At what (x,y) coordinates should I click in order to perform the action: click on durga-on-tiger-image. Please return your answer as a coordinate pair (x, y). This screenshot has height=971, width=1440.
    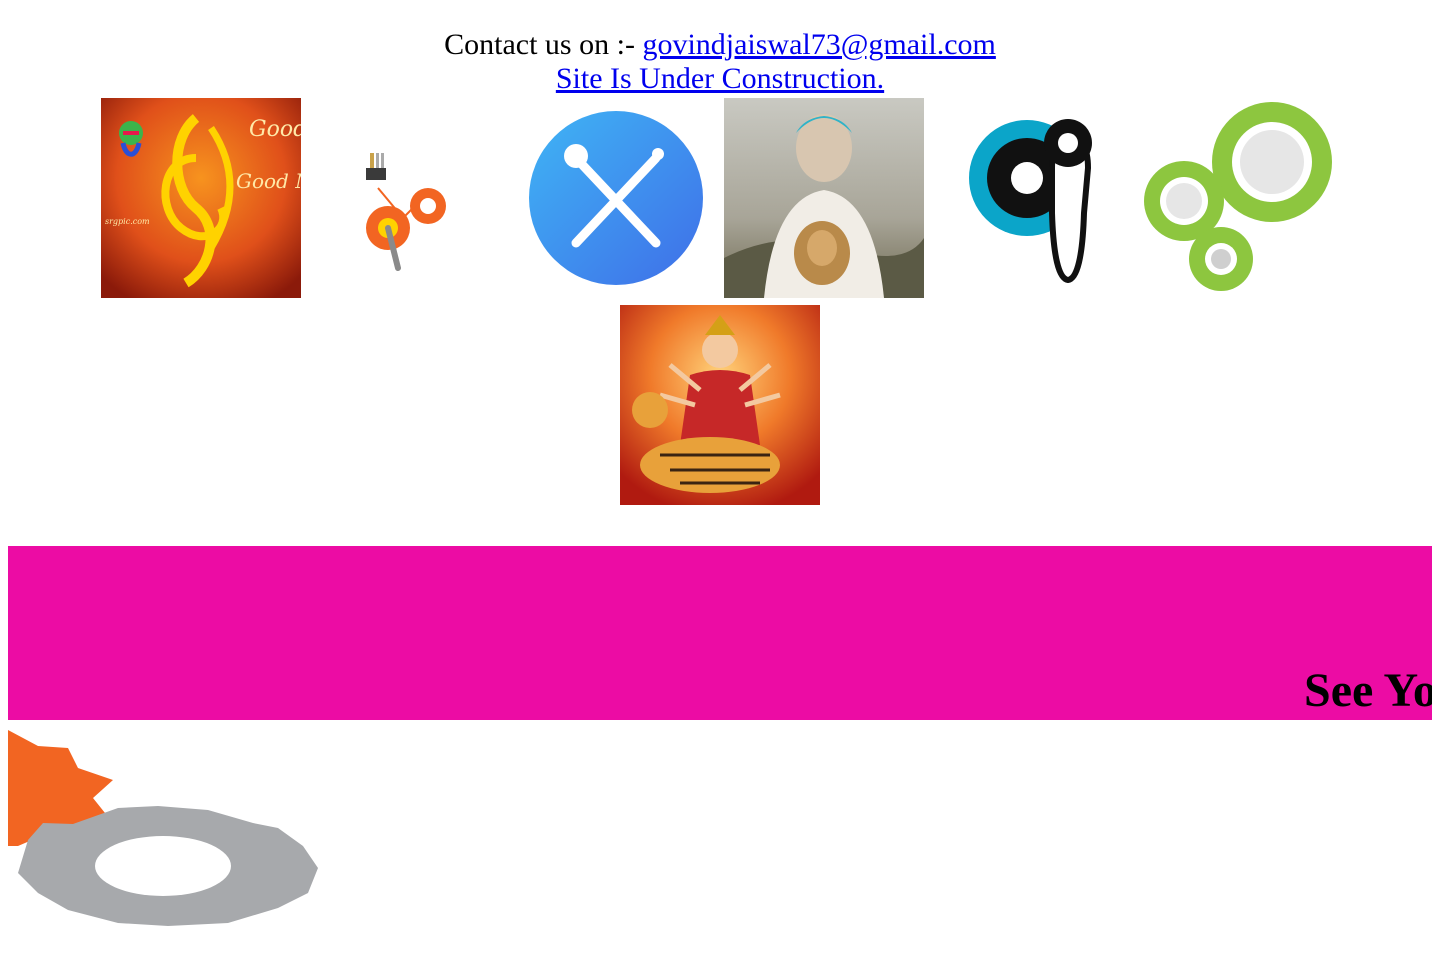
    Looking at the image, I should click on (720, 405).